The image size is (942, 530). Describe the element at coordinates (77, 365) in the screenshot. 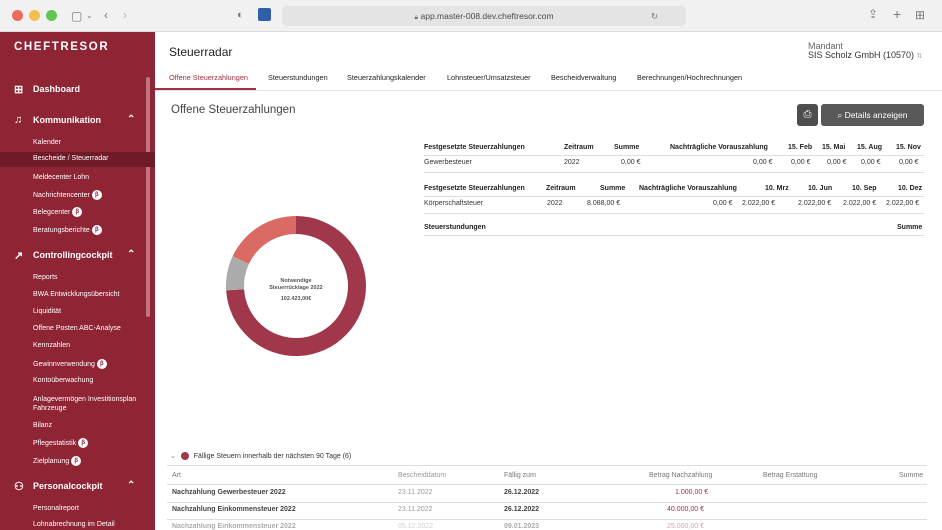

I see `sidebar-item-gewinnverwendung: Gewinnverwendung β` at that location.